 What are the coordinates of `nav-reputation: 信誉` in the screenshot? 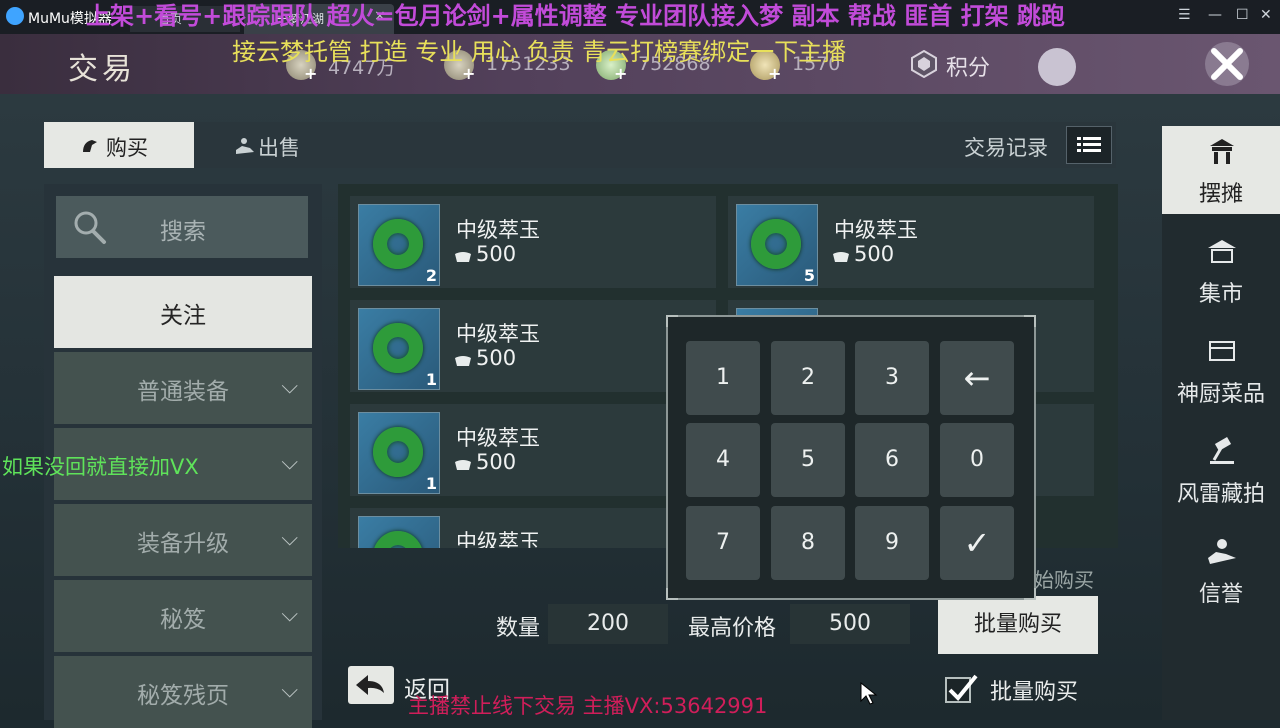 It's located at (1221, 570).